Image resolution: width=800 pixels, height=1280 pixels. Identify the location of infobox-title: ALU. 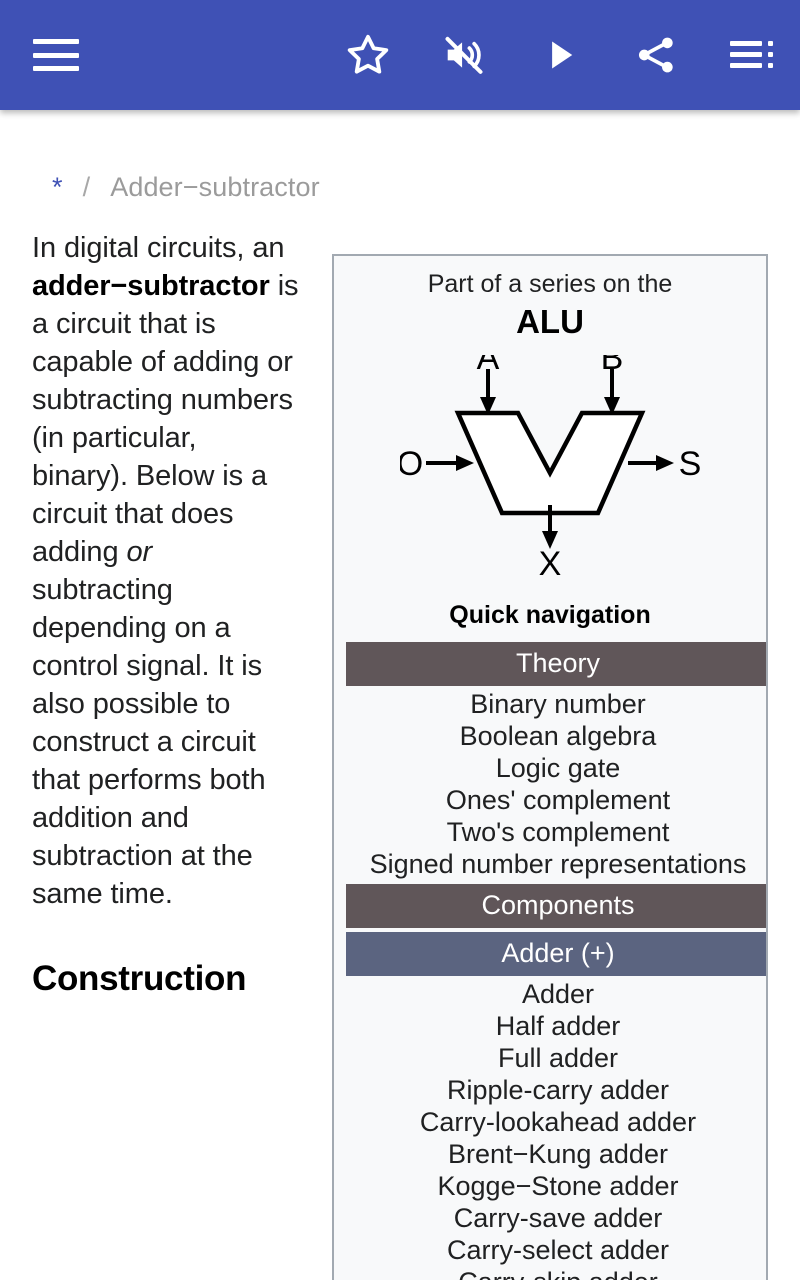
(550, 325).